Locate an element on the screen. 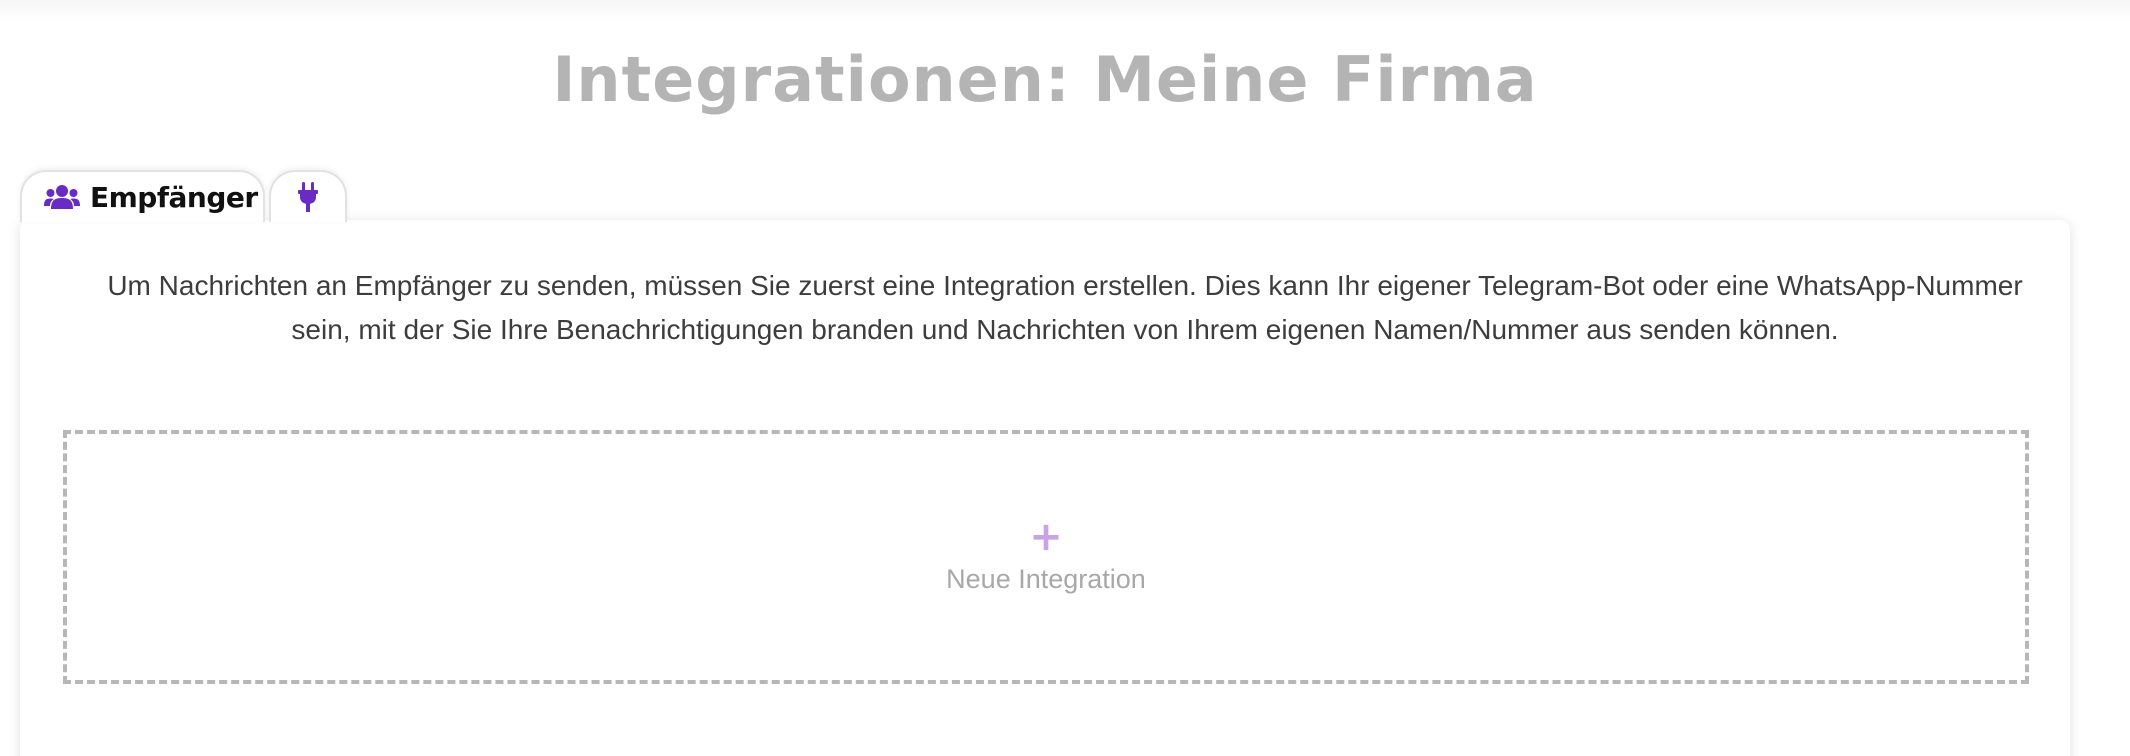  plus-icon: + is located at coordinates (1046, 537).